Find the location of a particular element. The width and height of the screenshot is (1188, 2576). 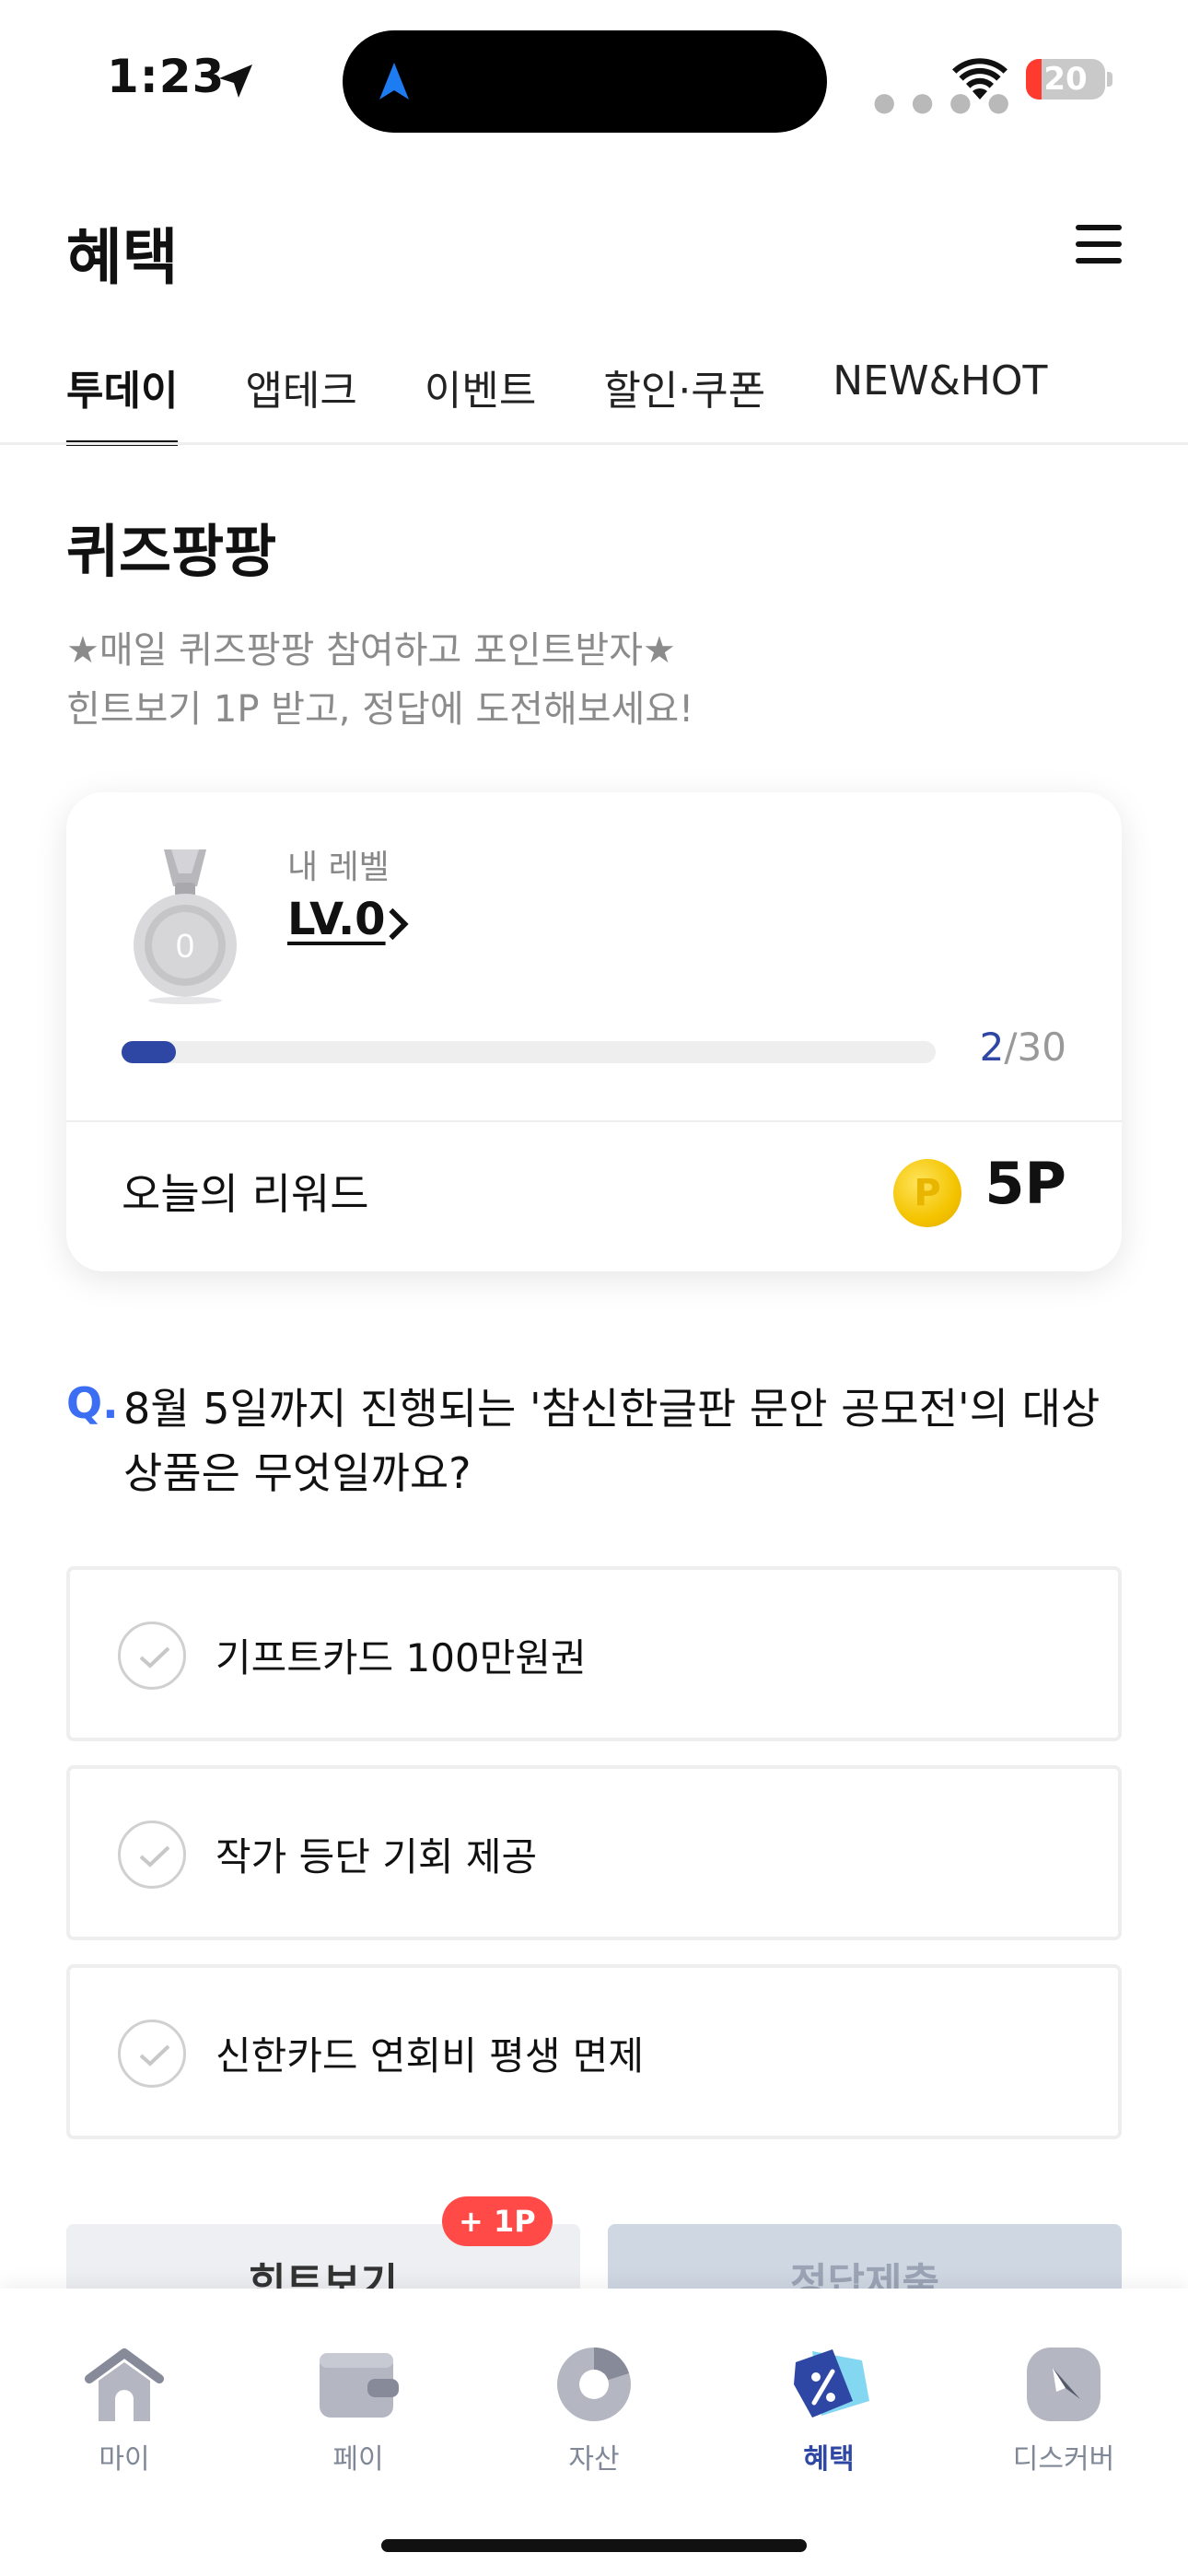

hint-point-badge: + 1P is located at coordinates (497, 2221).